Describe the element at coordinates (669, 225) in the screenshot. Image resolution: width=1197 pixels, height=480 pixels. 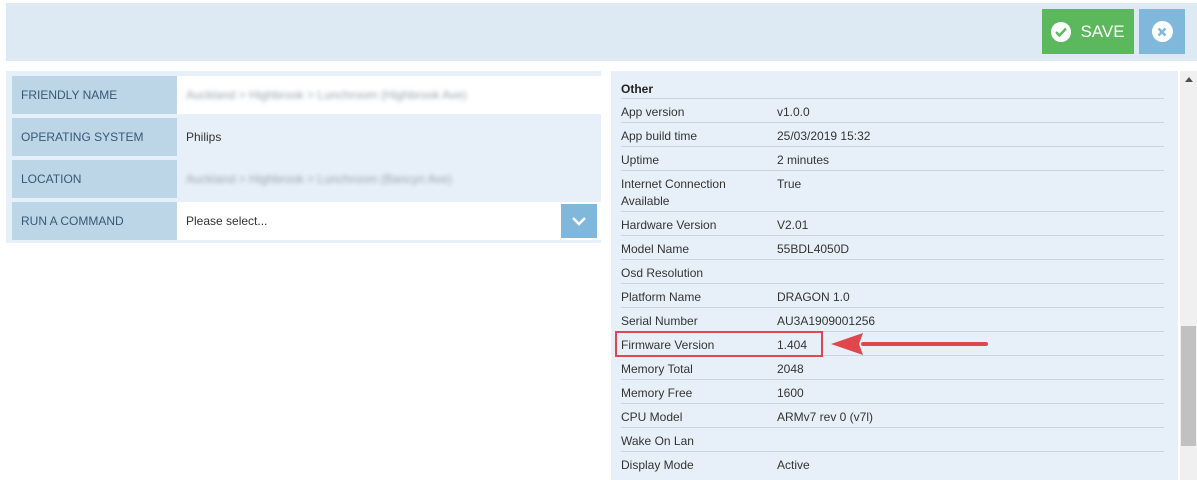
I see `info-key: Hardware Version` at that location.